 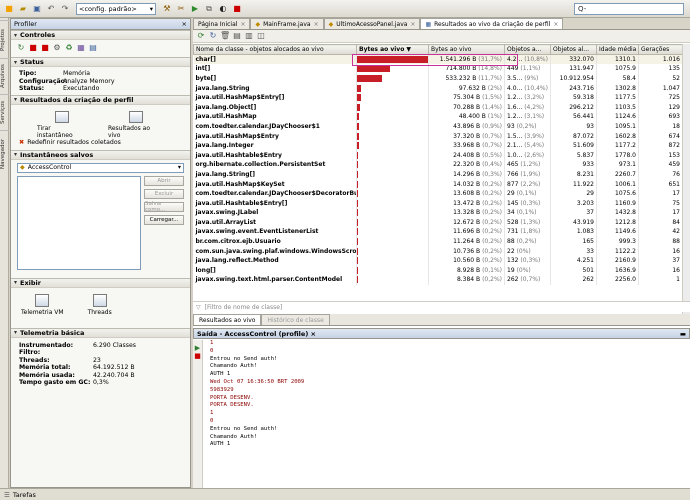 What do you see at coordinates (213, 36) in the screenshot?
I see `refresh-icon: ↻` at bounding box center [213, 36].